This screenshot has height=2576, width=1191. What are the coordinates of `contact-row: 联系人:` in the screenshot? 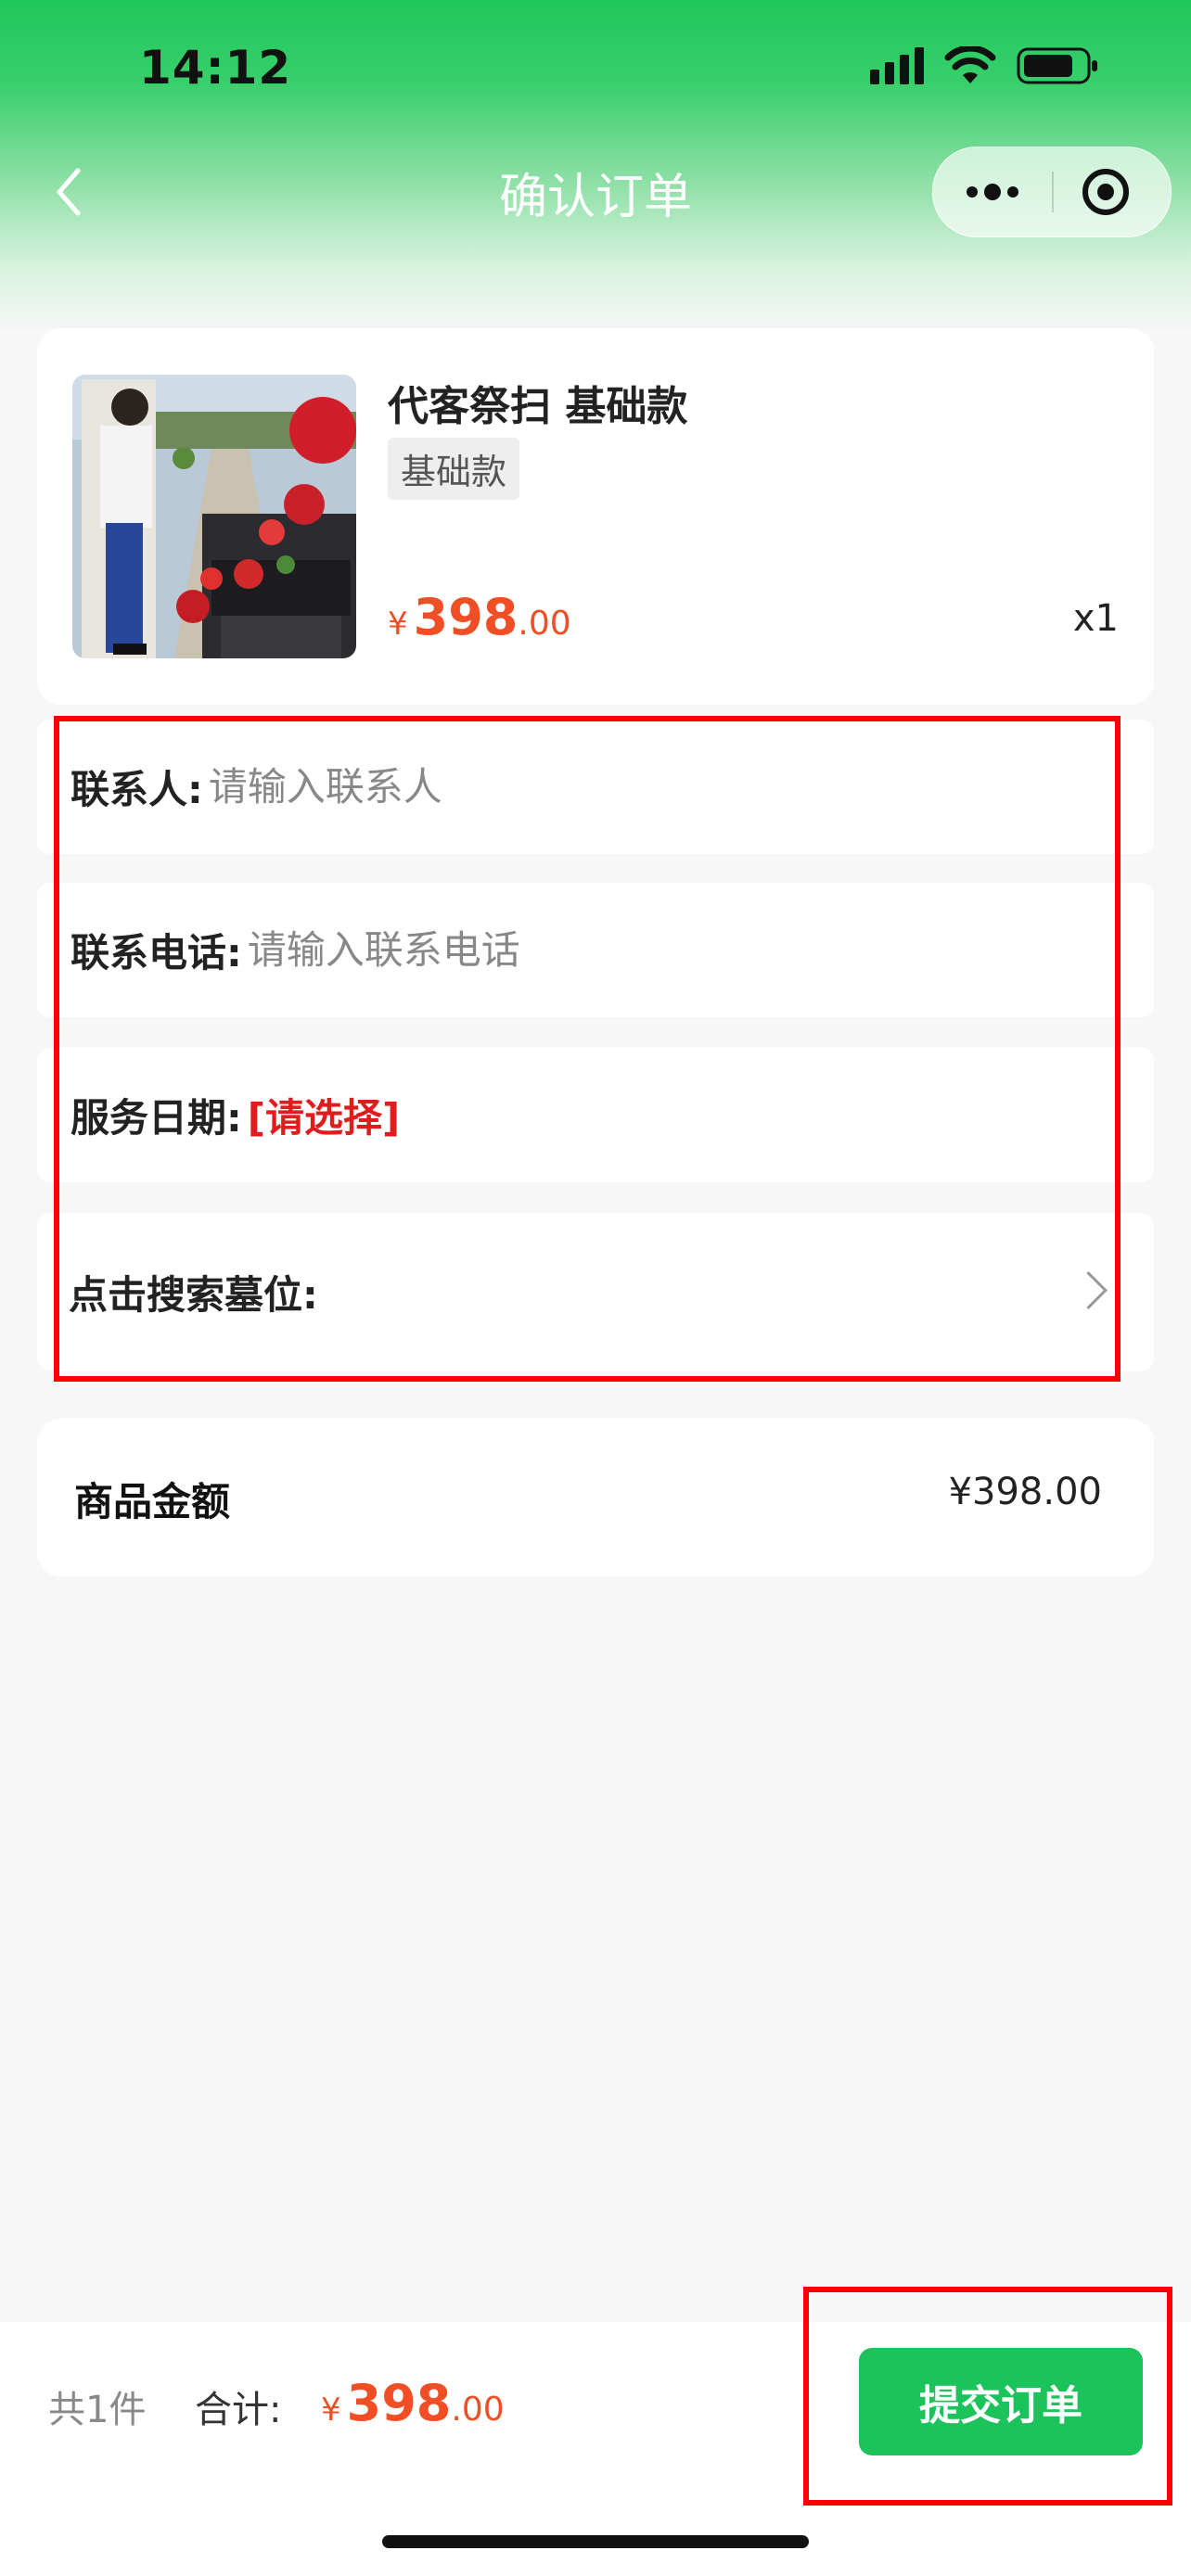 It's located at (595, 787).